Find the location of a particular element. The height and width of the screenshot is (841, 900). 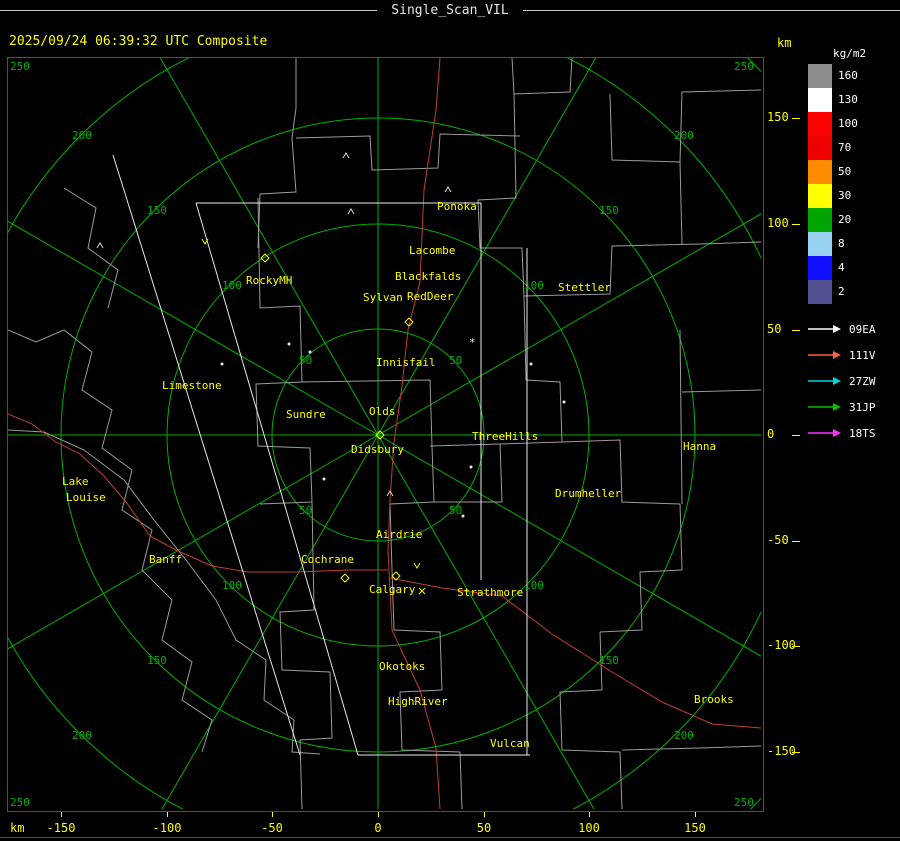

colorbar-level: 30 is located at coordinates (853, 196).